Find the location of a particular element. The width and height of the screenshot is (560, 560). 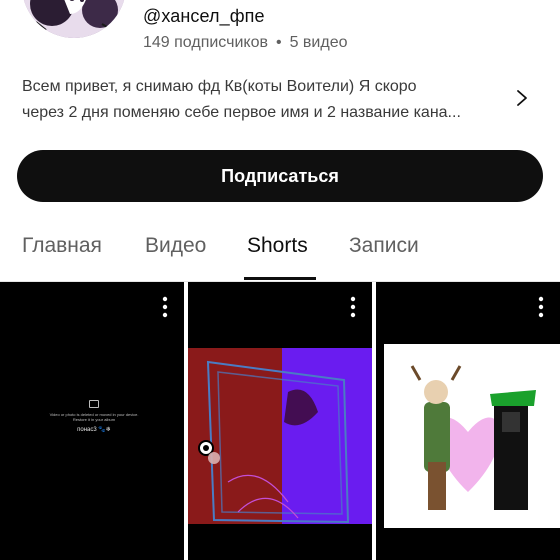

subscriber-count: 149 подписчиков is located at coordinates (205, 42).